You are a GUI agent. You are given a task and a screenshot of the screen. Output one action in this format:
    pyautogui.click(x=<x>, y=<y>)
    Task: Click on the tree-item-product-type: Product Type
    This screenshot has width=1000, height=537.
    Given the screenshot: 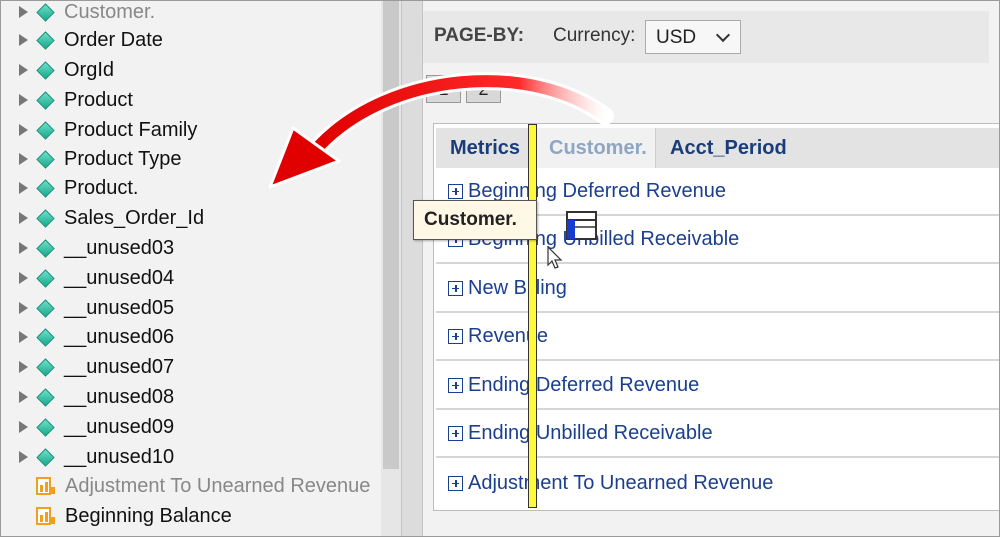 What is the action you would take?
    pyautogui.click(x=191, y=159)
    